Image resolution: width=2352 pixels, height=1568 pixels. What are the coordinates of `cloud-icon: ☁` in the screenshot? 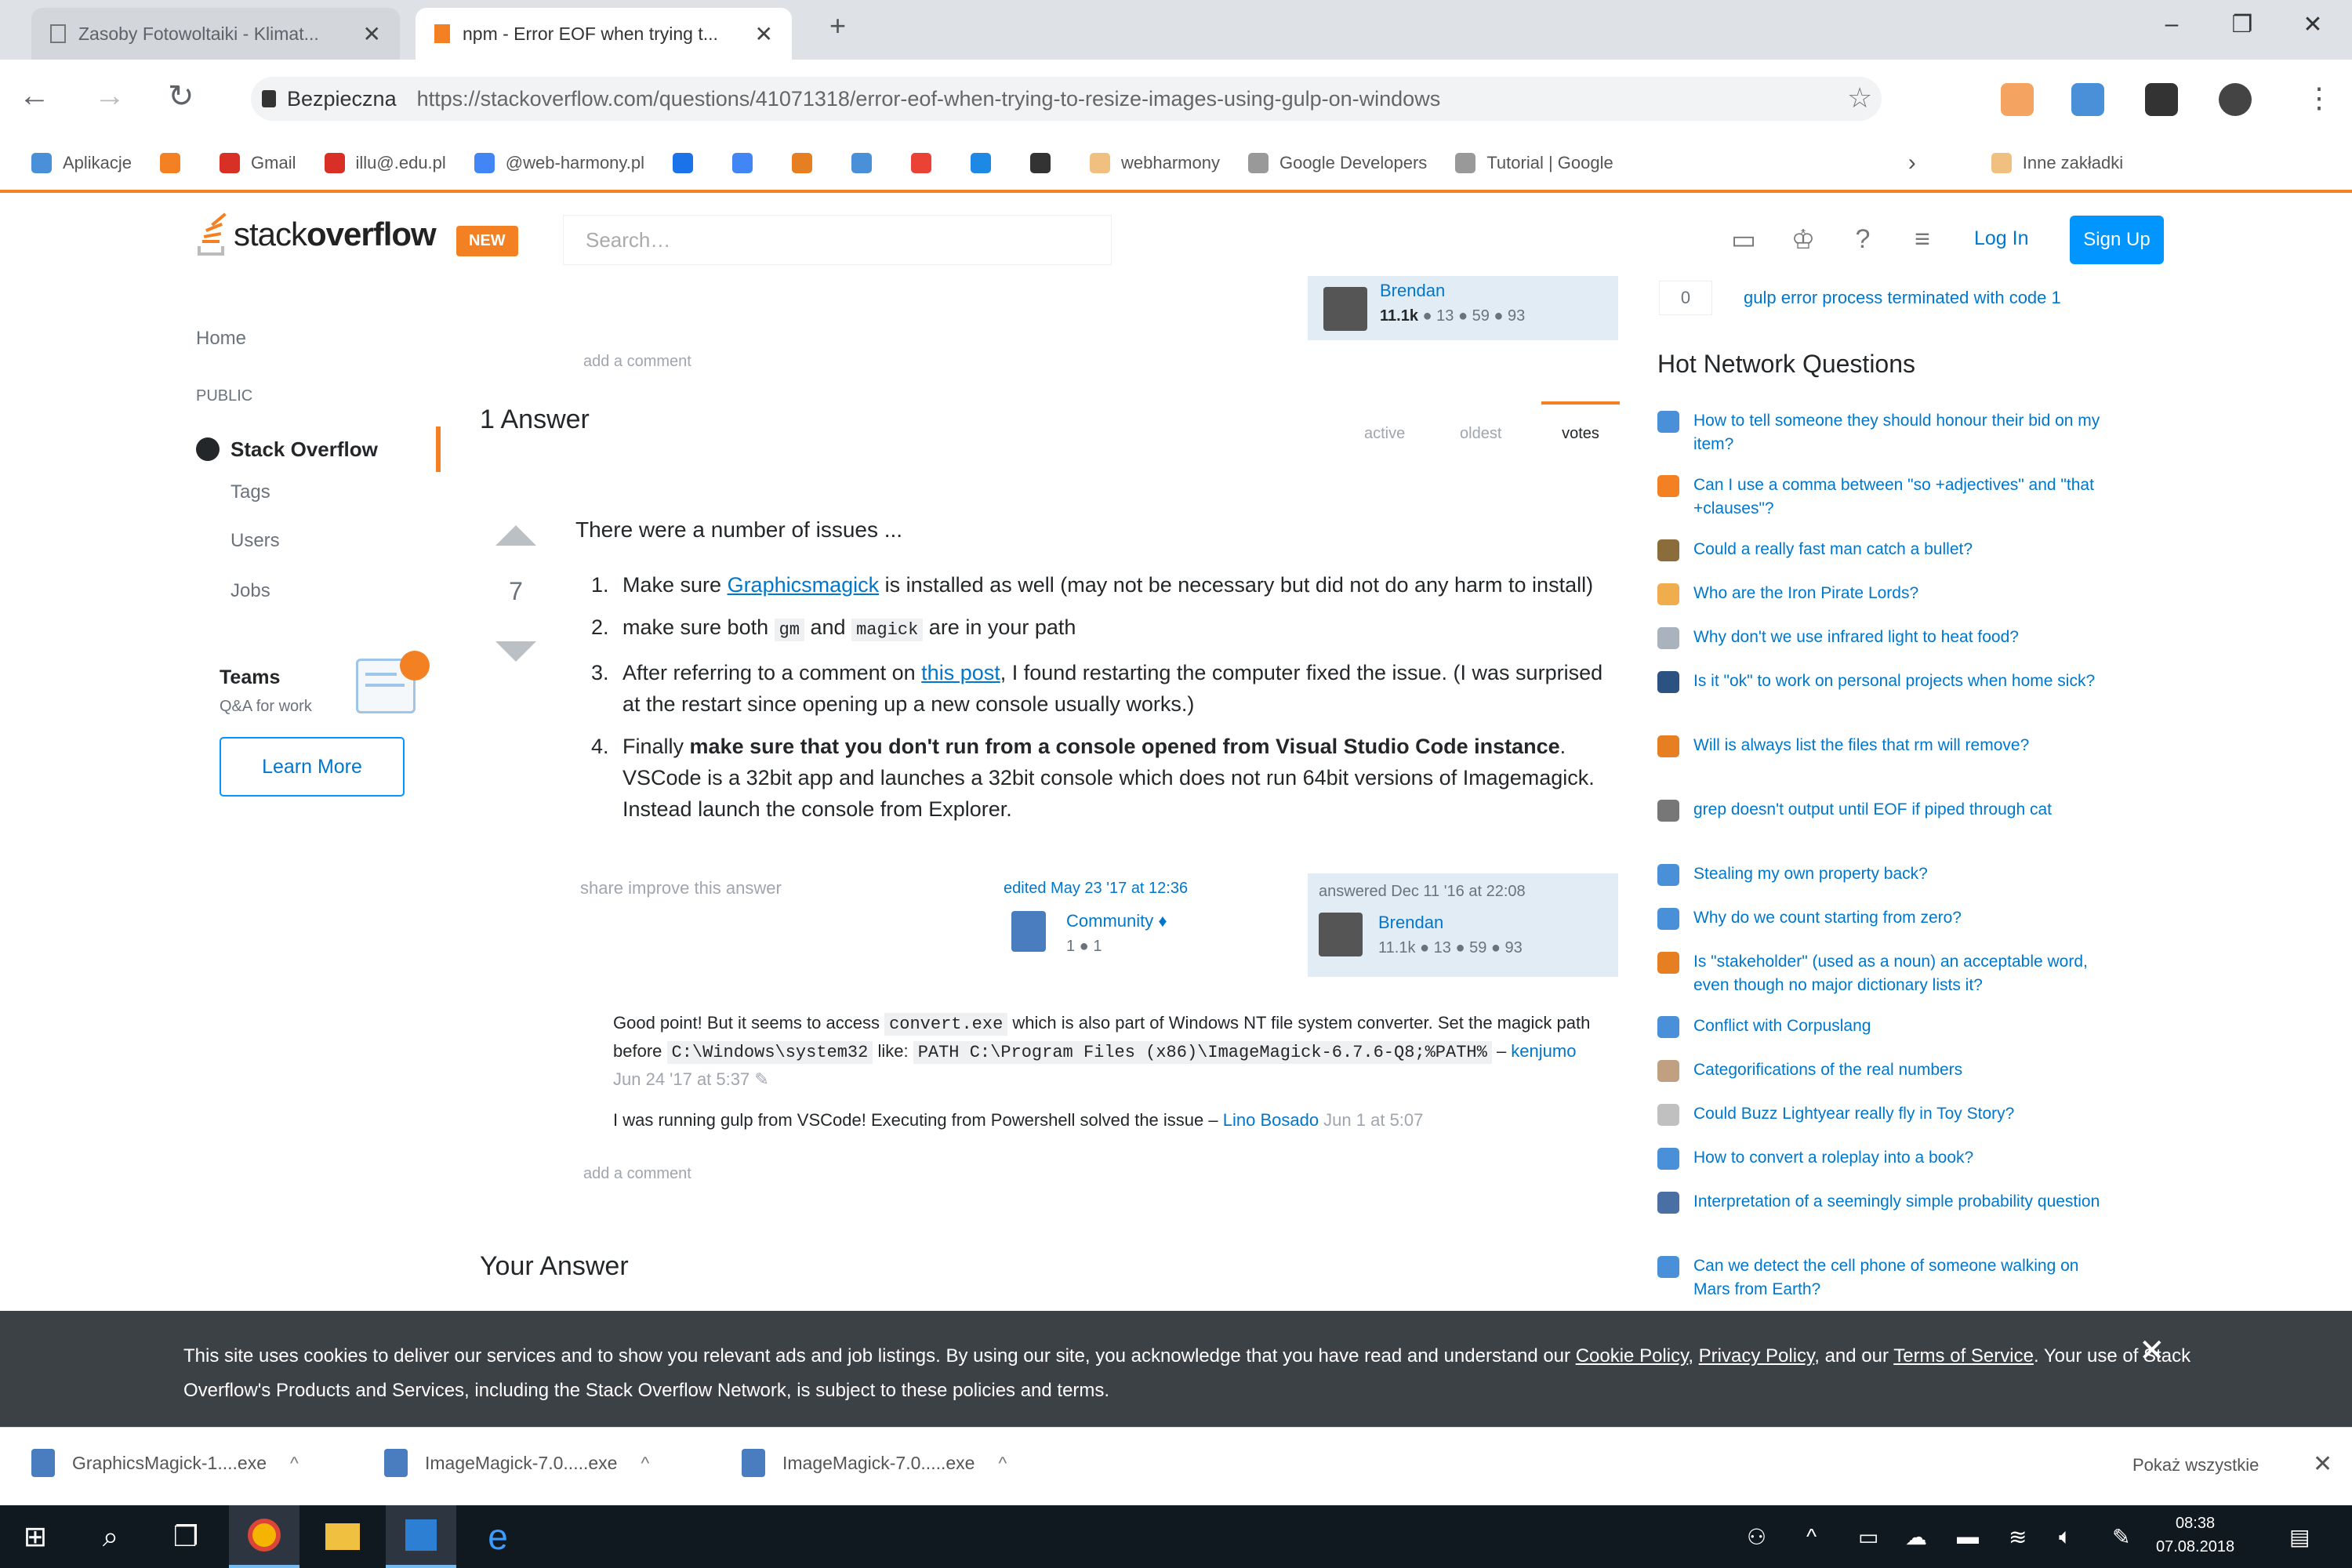 It's located at (1916, 1537).